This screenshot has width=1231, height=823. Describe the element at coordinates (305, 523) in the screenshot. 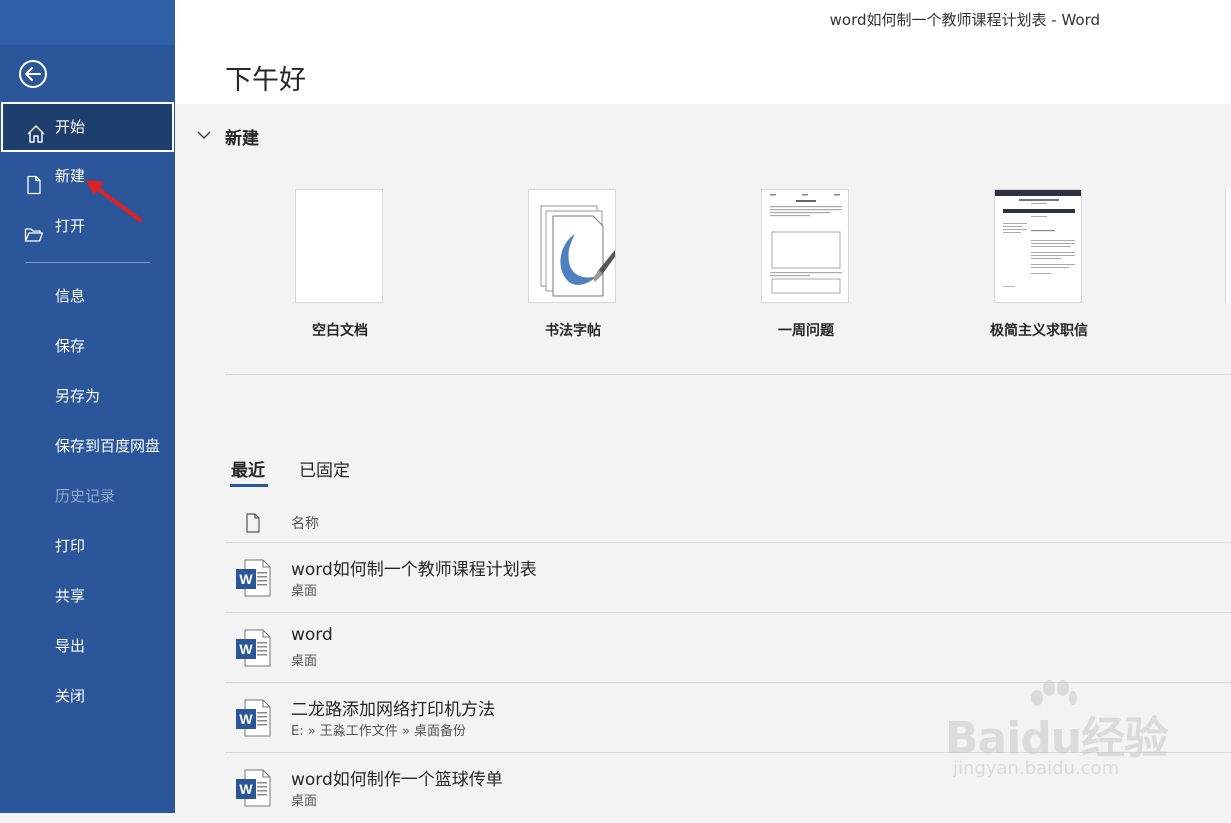

I see `column-header-name: 名称` at that location.